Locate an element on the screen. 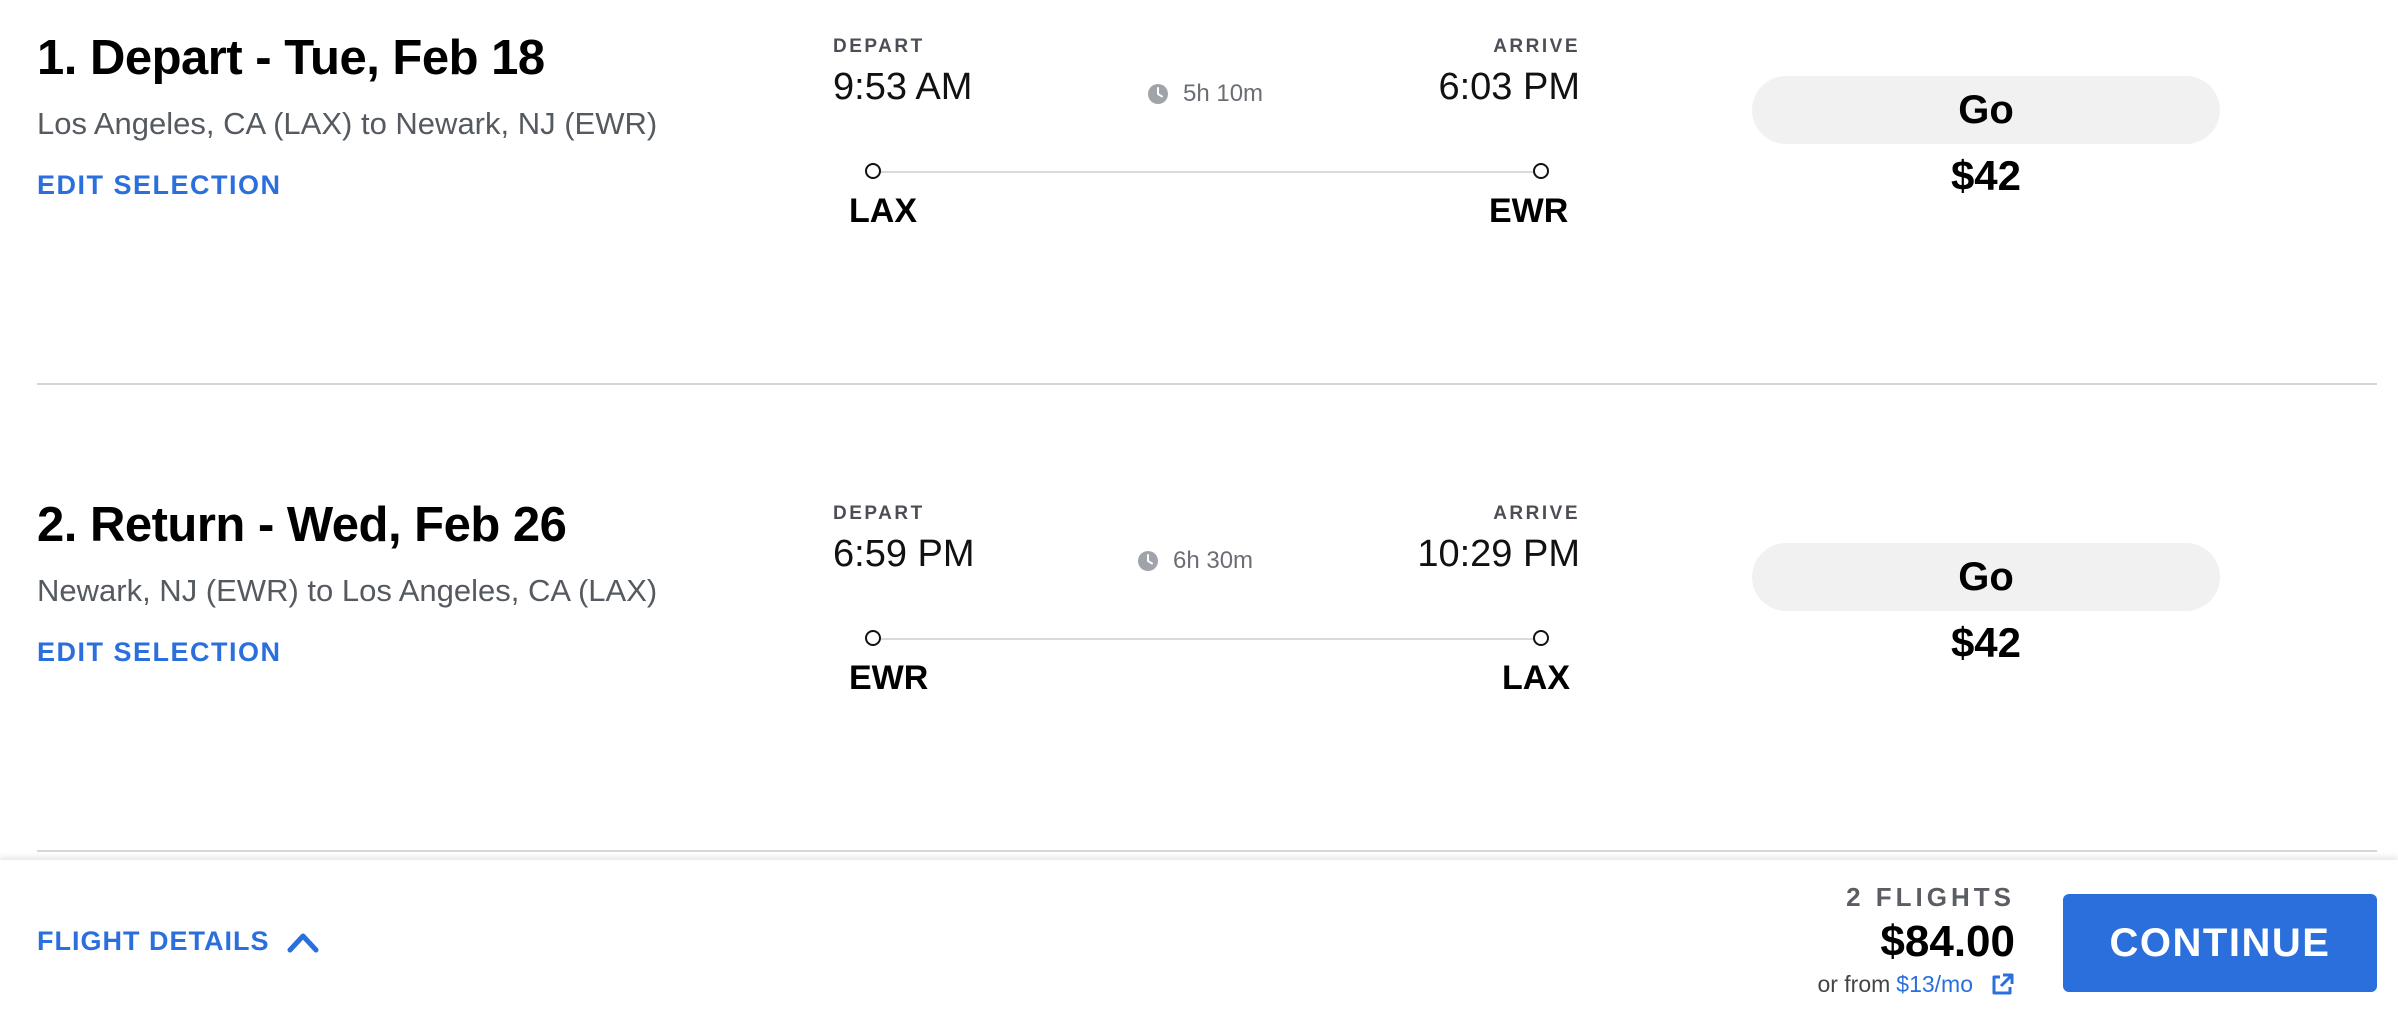 The image size is (2398, 1026). monthly-prefix: or from is located at coordinates (1854, 984).